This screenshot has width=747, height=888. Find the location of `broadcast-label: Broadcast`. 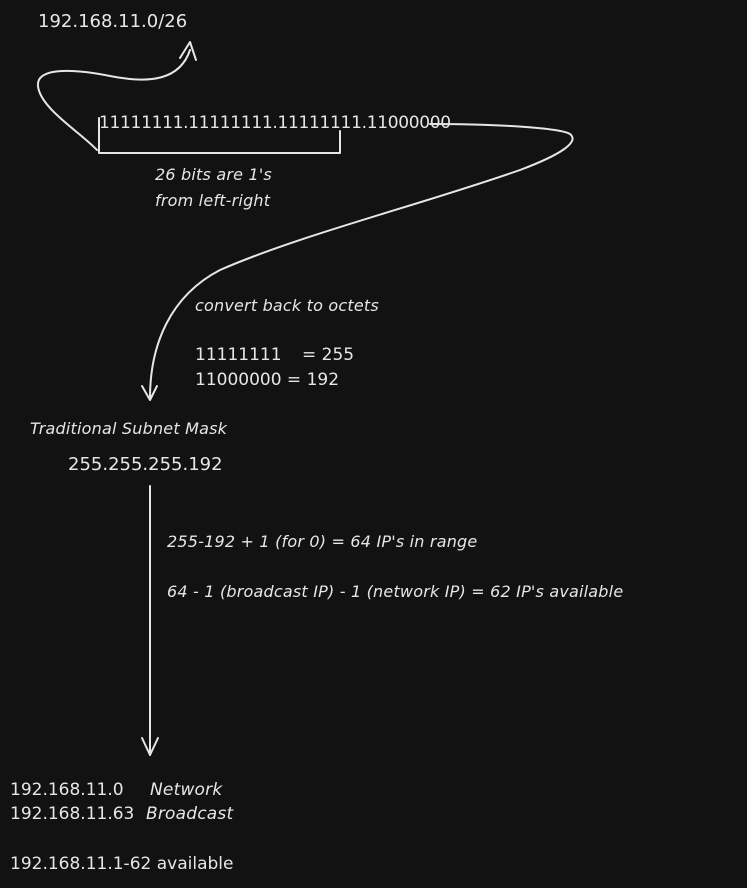

broadcast-label: Broadcast is located at coordinates (190, 814).